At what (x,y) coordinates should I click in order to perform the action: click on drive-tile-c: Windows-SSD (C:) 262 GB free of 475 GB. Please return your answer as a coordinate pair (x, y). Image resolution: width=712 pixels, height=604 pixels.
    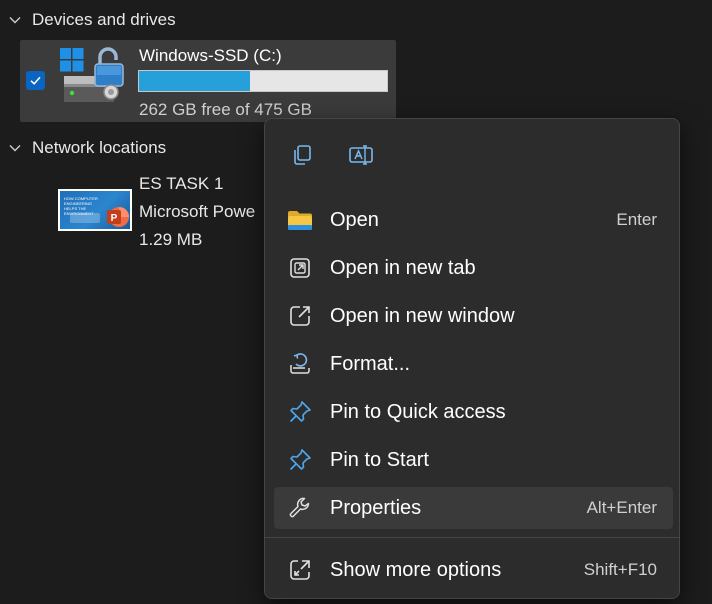
    Looking at the image, I should click on (208, 81).